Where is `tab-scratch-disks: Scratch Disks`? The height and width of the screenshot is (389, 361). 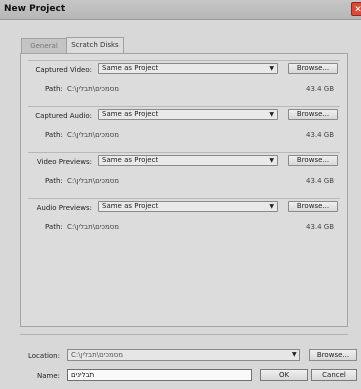 tab-scratch-disks: Scratch Disks is located at coordinates (95, 45).